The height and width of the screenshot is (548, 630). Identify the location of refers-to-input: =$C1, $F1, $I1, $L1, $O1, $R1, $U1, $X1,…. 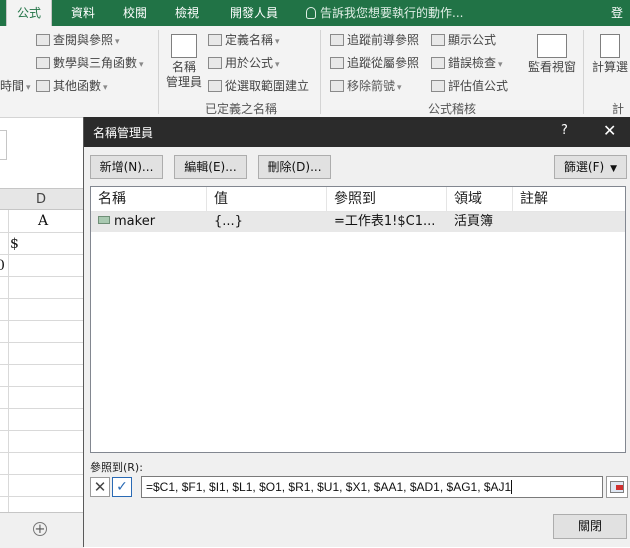
(372, 487).